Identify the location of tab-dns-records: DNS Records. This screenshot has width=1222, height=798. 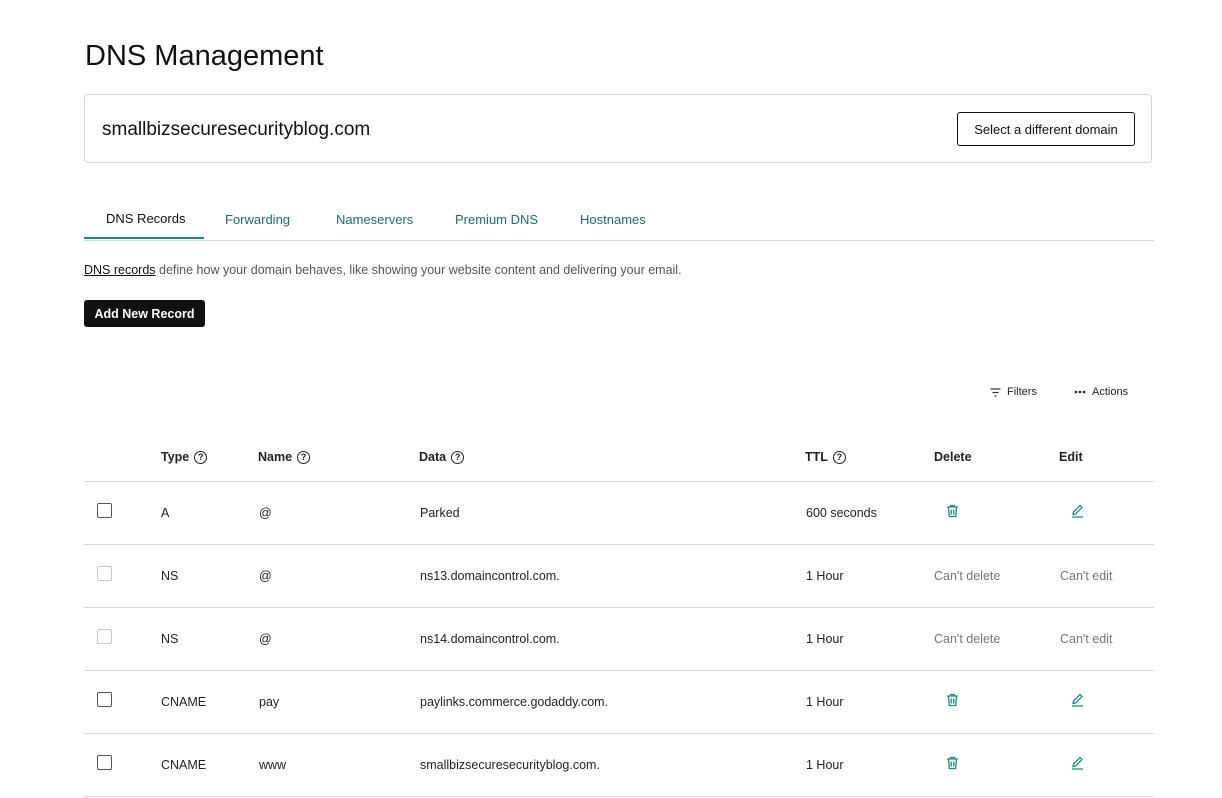
(145, 218).